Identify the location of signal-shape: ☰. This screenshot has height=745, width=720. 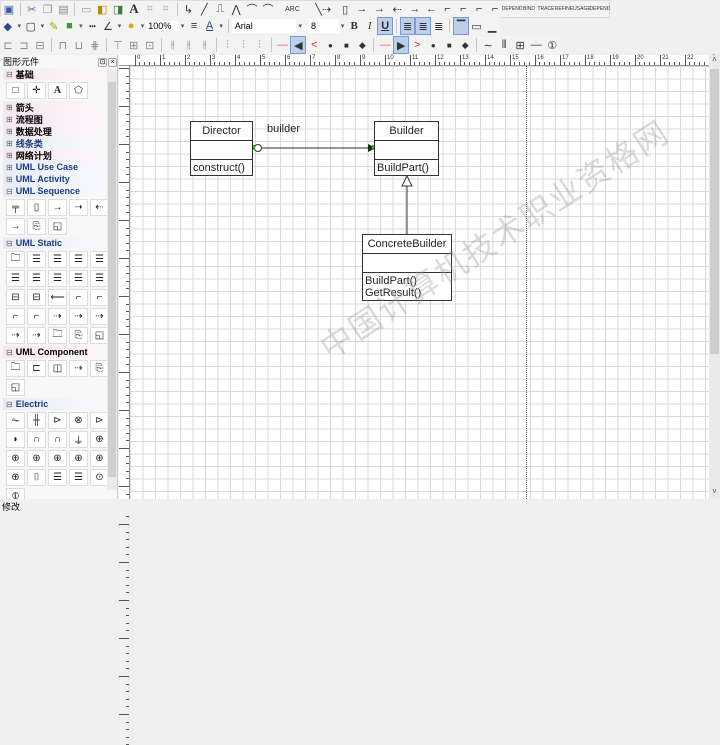
(15, 278).